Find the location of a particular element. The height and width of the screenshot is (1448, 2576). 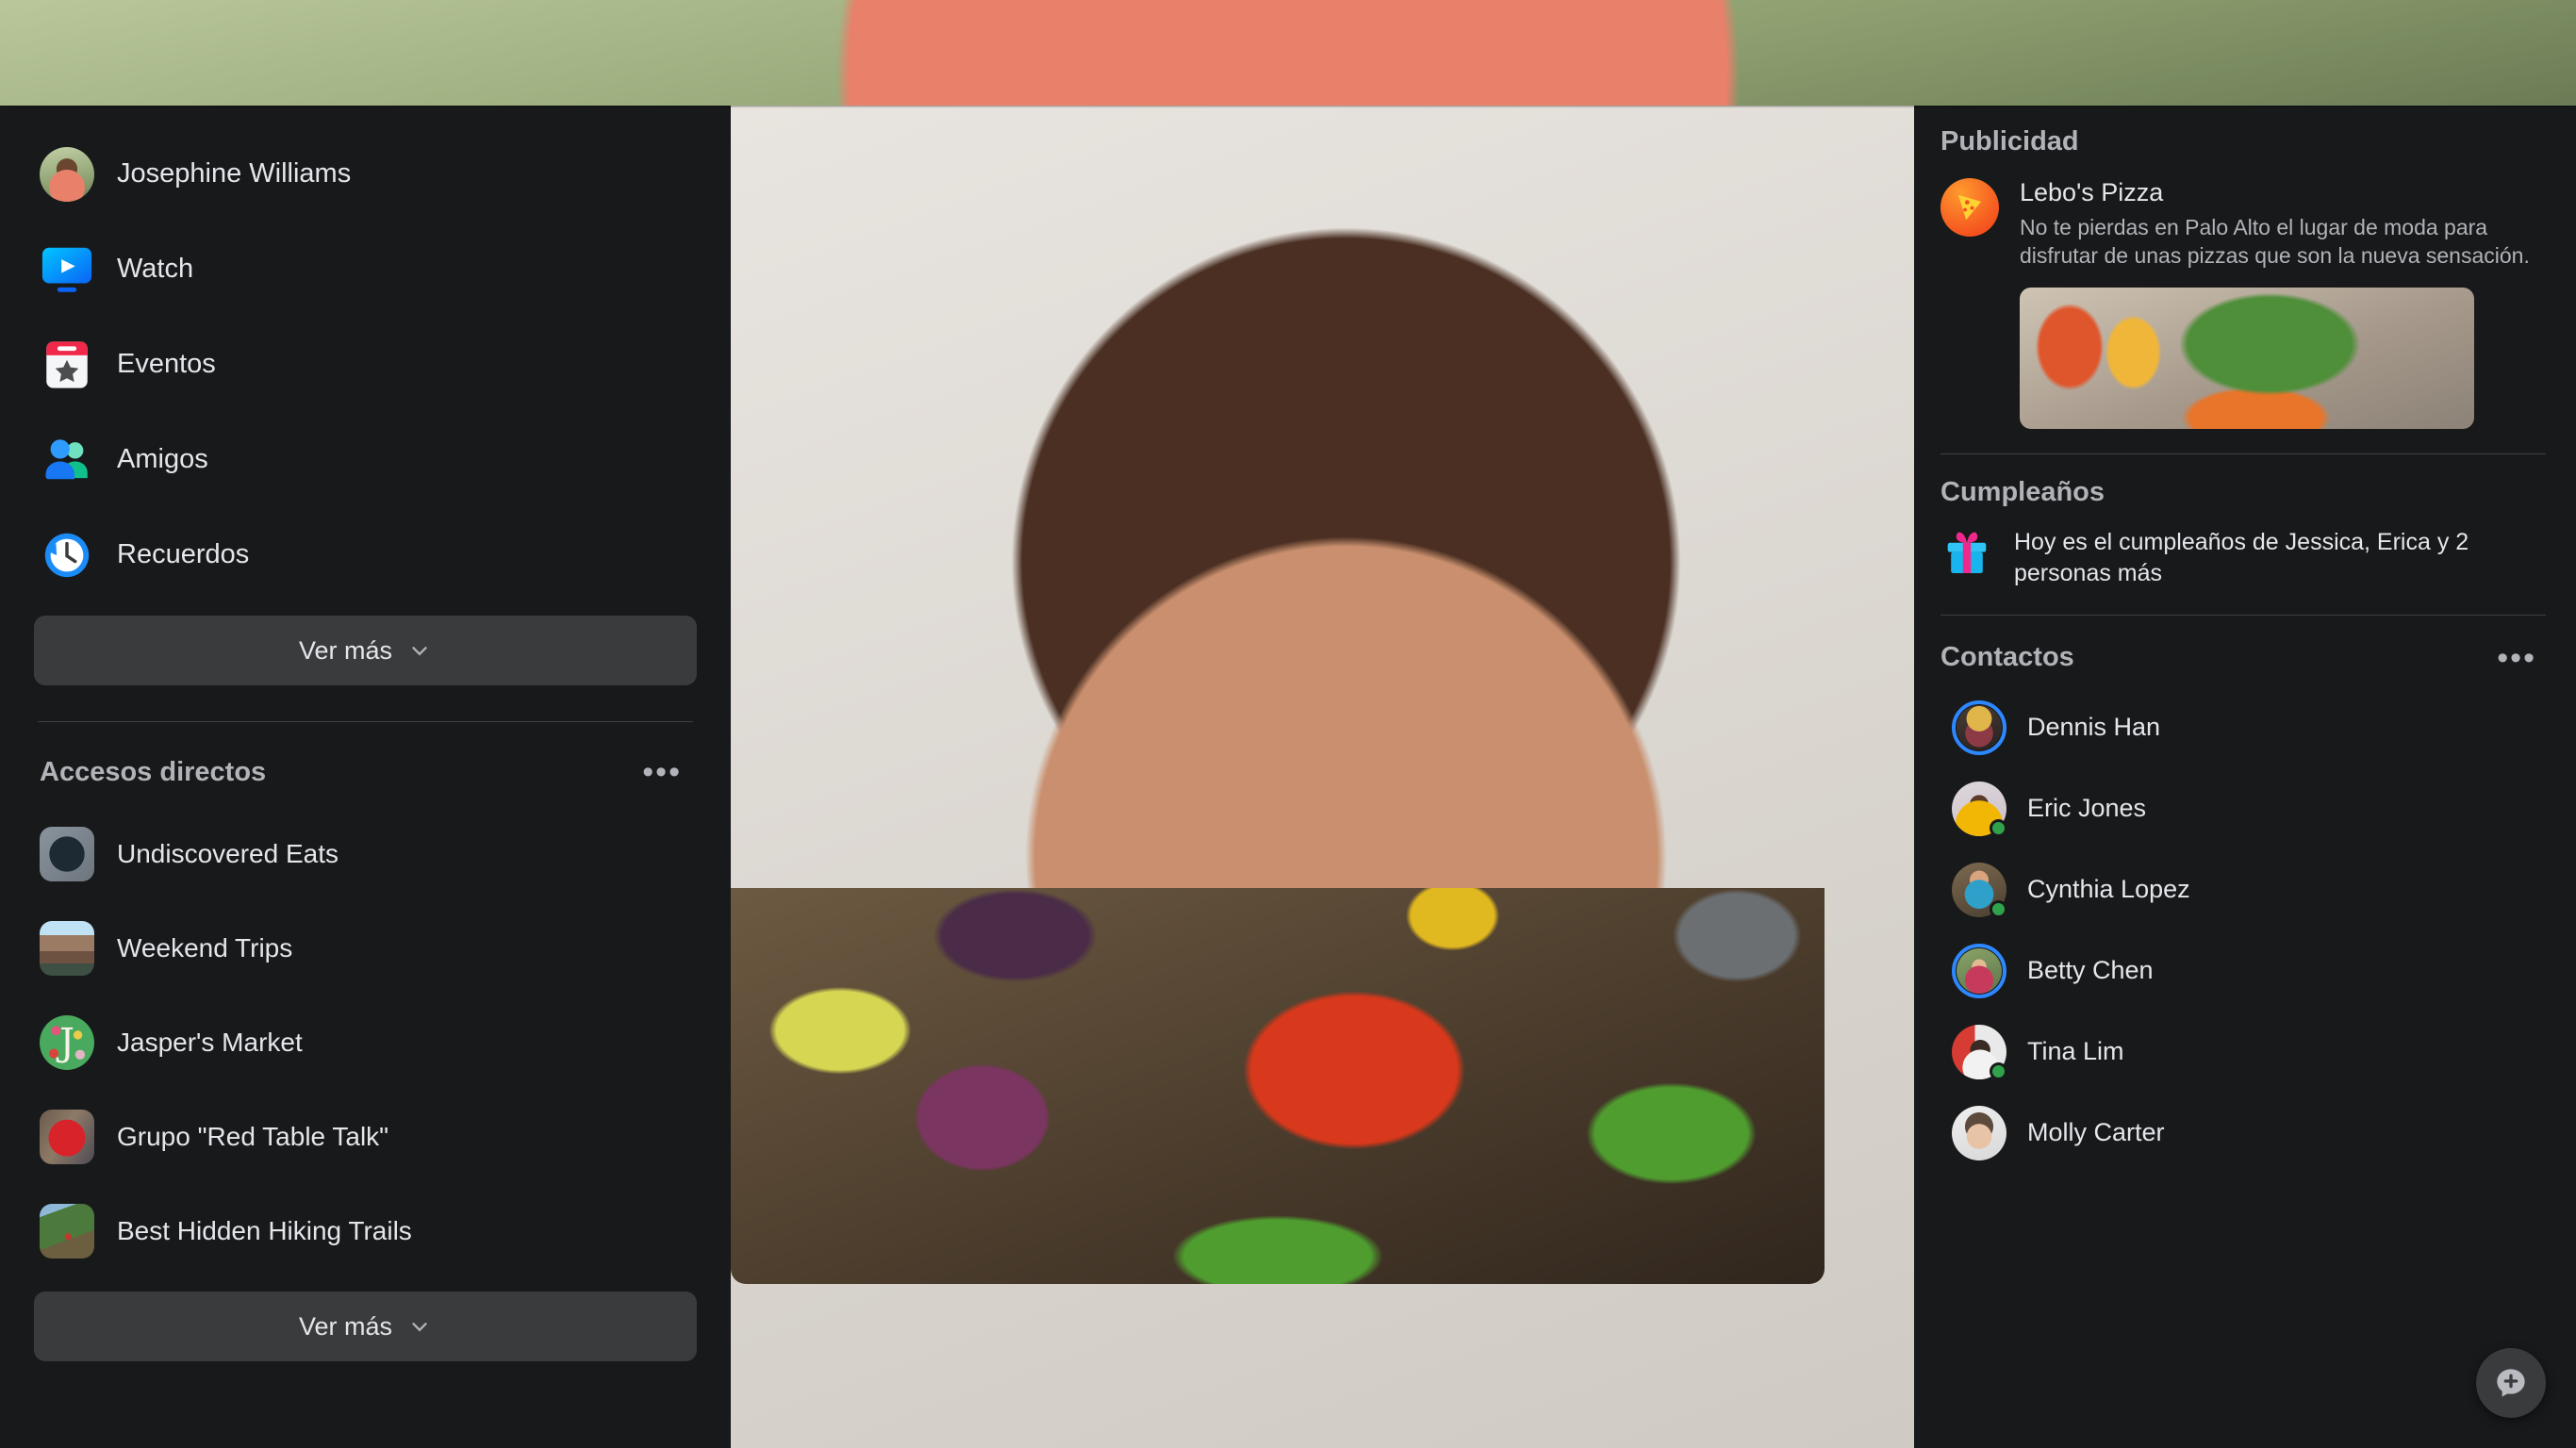

new-message-button is located at coordinates (2511, 1383).